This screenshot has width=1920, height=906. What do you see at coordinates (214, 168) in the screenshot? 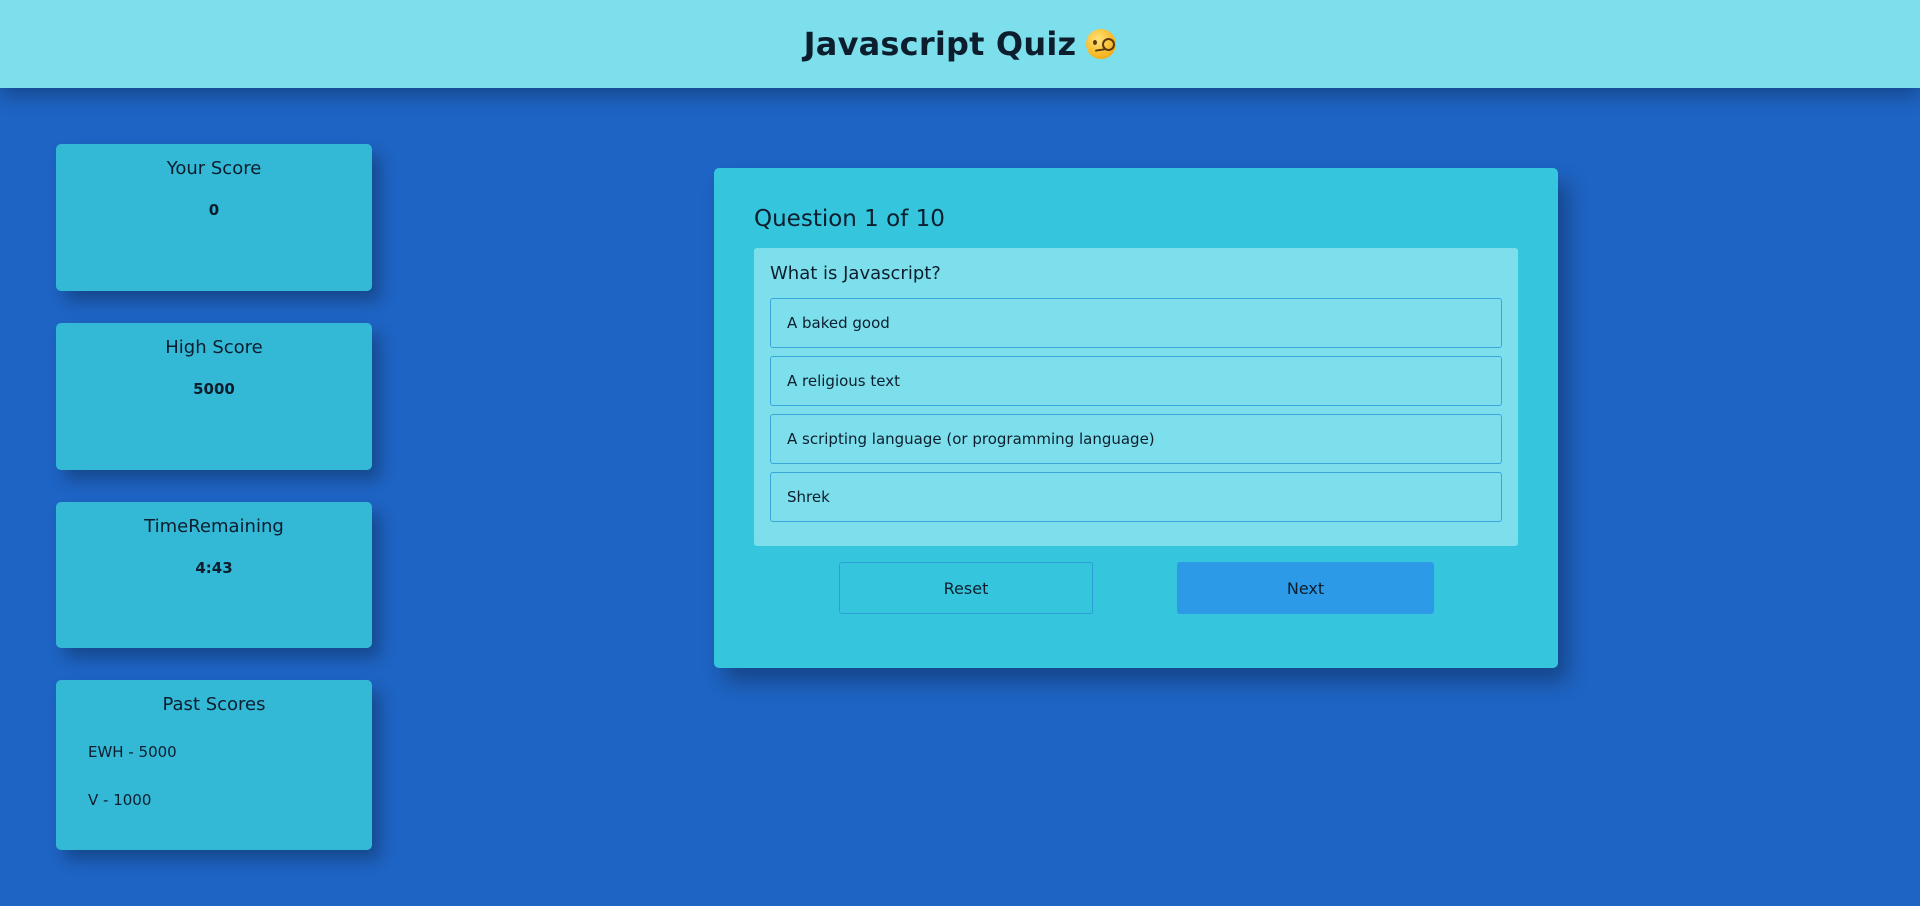
I see `your-score-title: Your Score` at bounding box center [214, 168].